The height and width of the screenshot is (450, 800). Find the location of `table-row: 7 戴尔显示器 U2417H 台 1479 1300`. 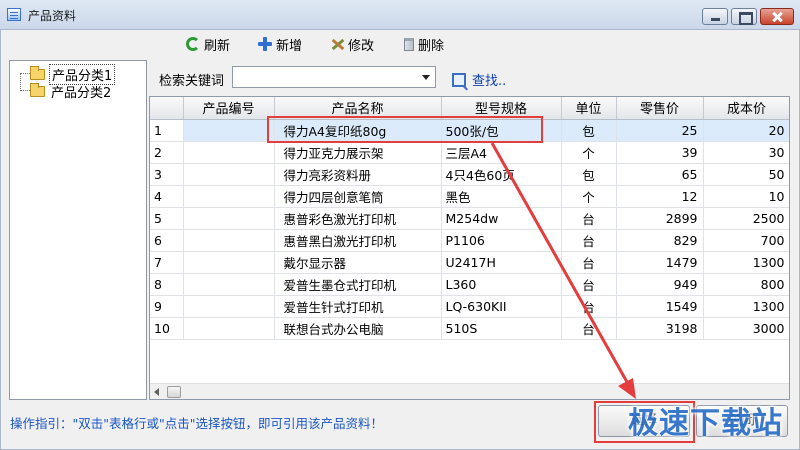

table-row: 7 戴尔显示器 U2417H 台 1479 1300 is located at coordinates (469, 262).